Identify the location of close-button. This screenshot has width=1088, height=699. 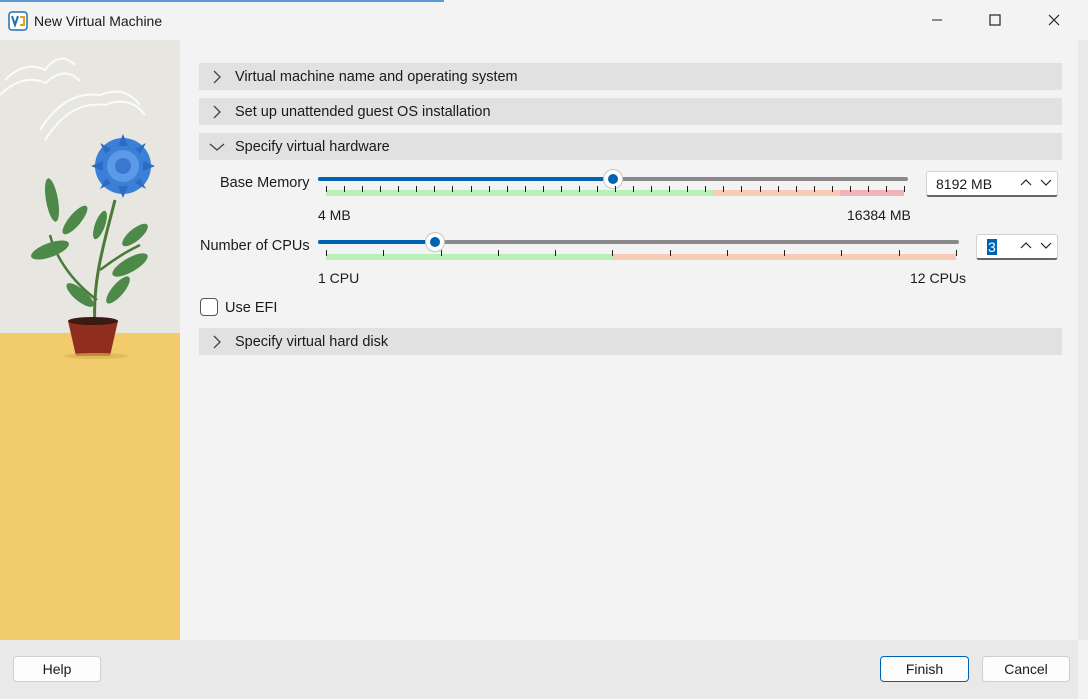
(1054, 20).